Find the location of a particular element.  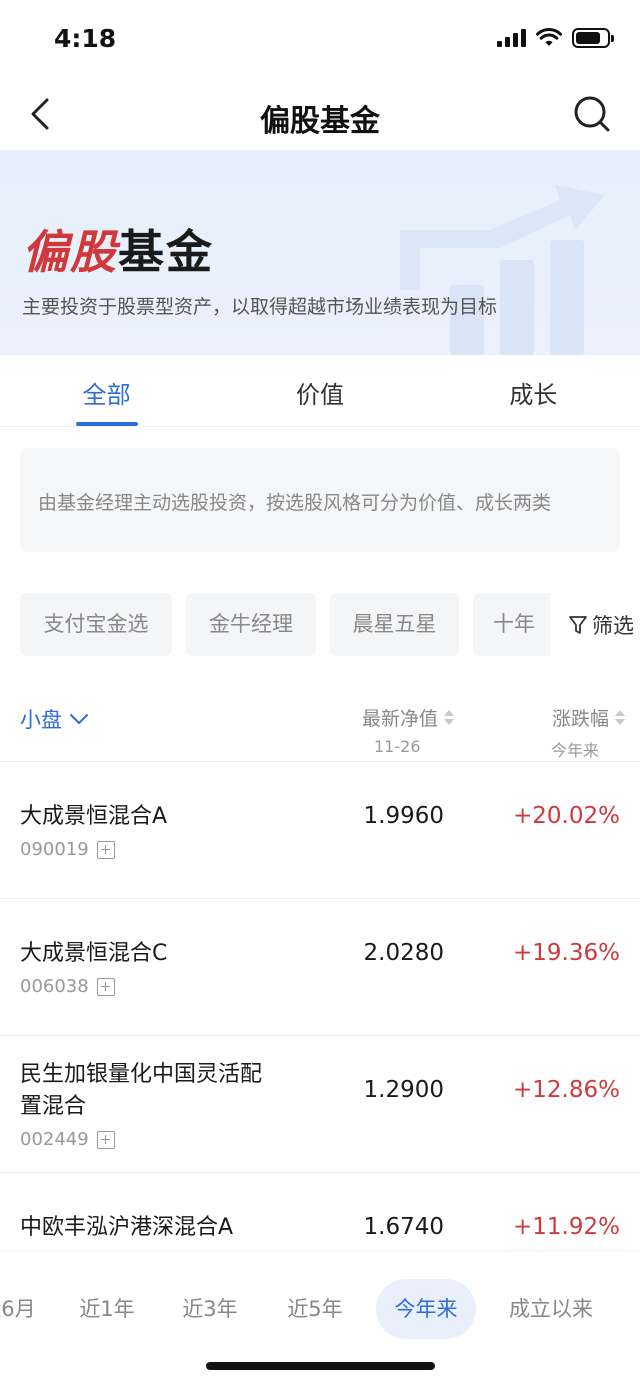

chevron-down-icon is located at coordinates (79, 719).